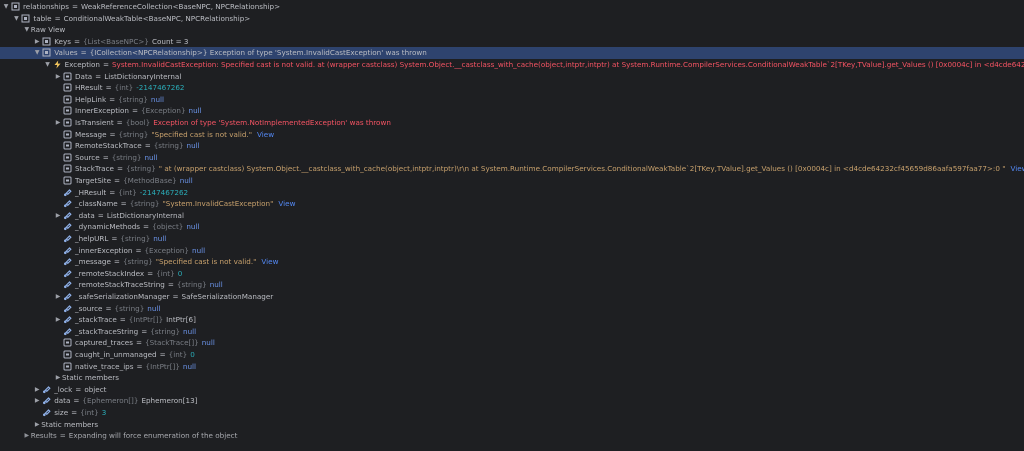 The image size is (1024, 451). I want to click on tree-row-hresult: ▶_HResult={int}-2147467262, so click(512, 192).